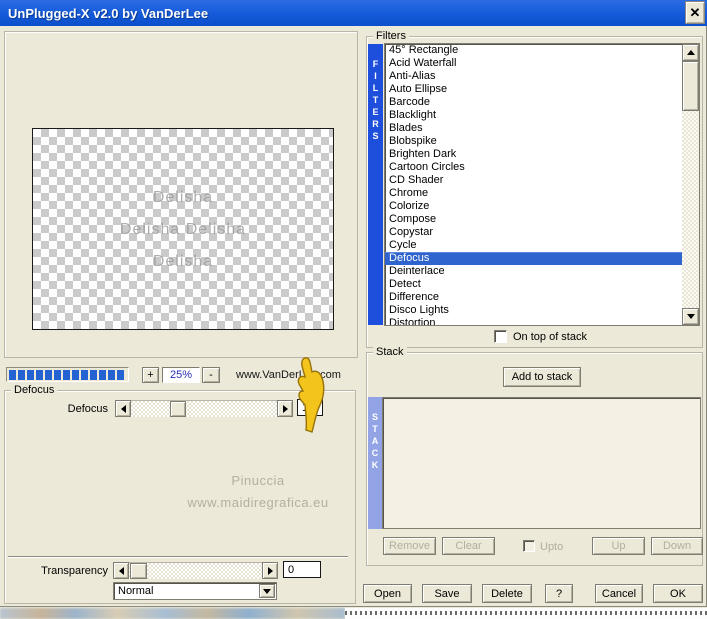 Image resolution: width=707 pixels, height=619 pixels. I want to click on filter-item: Difference, so click(533, 297).